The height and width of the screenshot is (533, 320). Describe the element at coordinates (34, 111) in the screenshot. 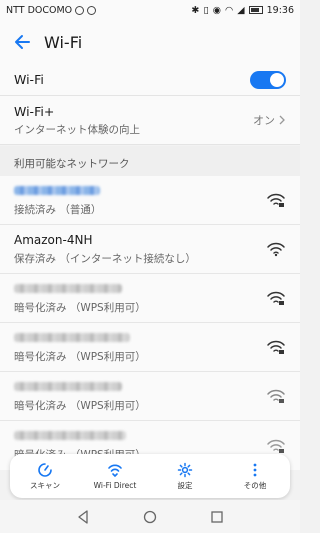

I see `wifiplus-label: Wi-Fi+` at that location.